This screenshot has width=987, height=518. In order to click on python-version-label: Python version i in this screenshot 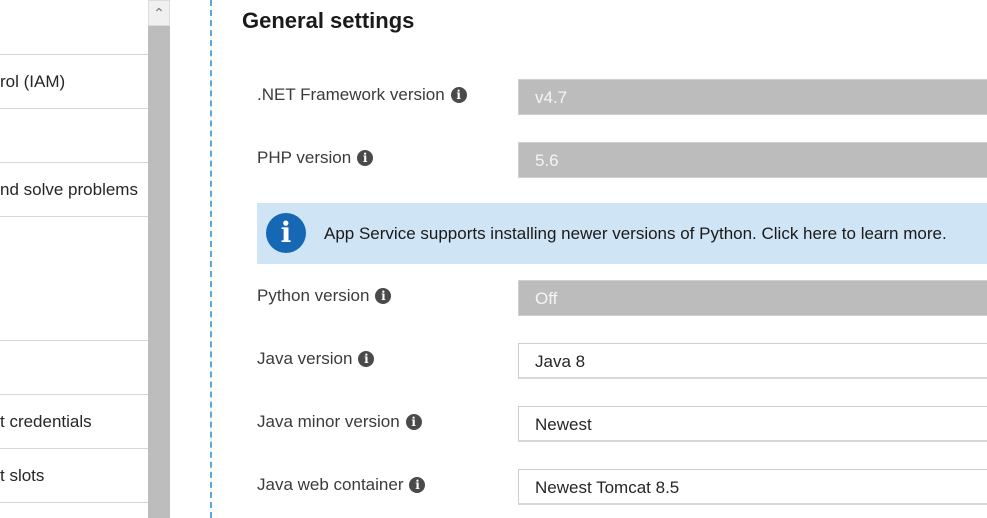, I will do `click(324, 296)`.